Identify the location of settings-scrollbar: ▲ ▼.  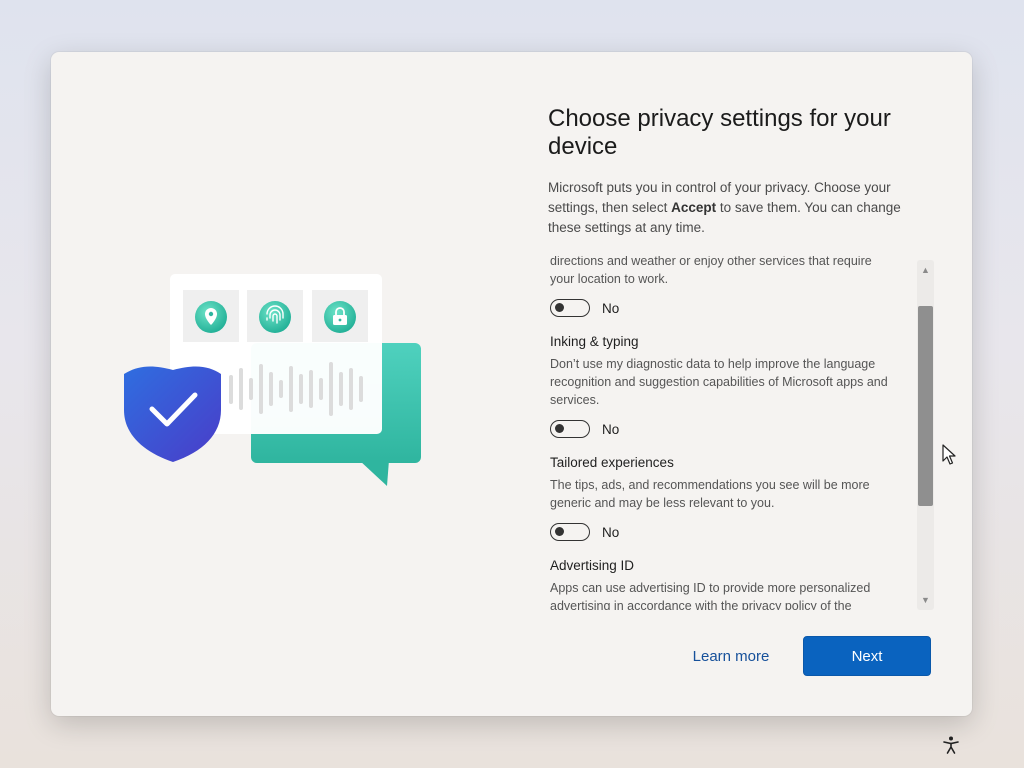
(925, 435).